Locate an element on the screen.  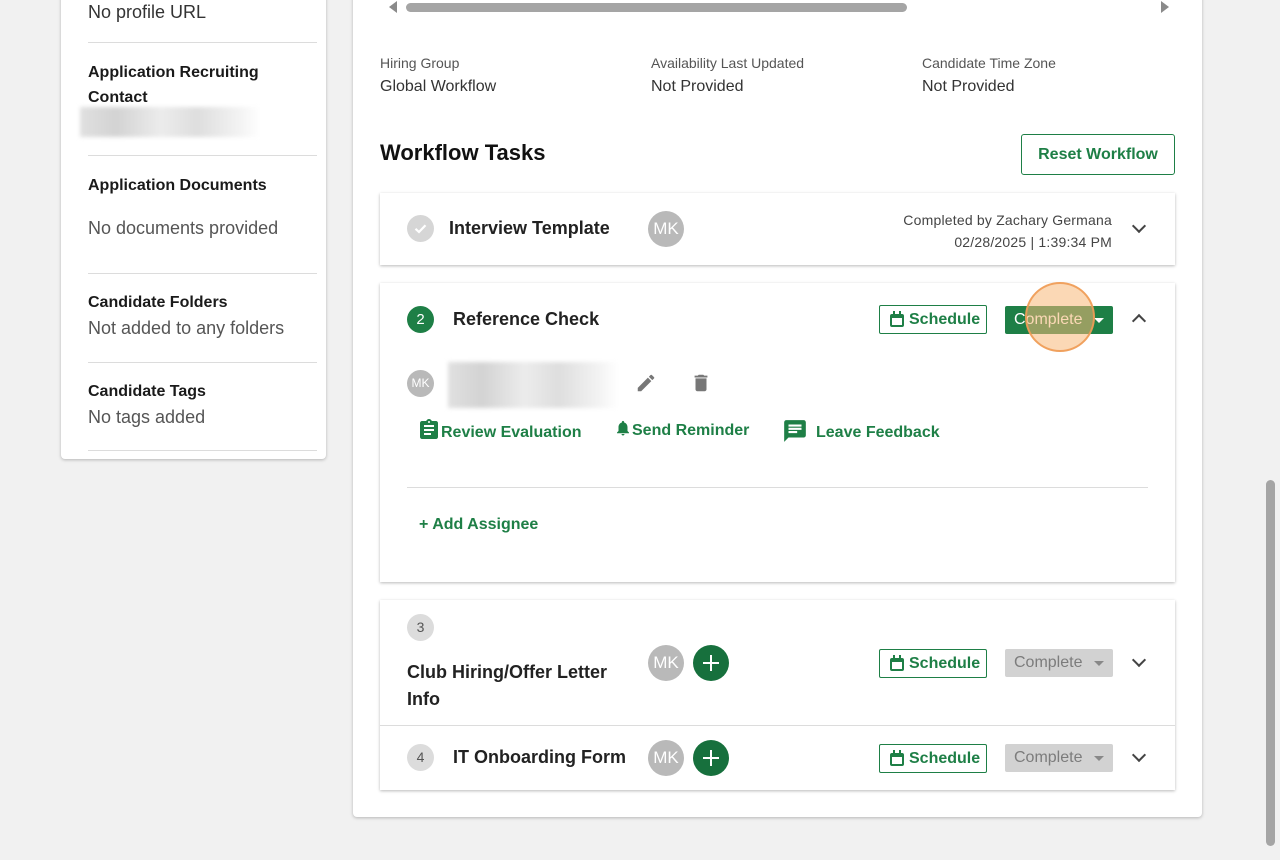
scroll-left-icon is located at coordinates (393, 7).